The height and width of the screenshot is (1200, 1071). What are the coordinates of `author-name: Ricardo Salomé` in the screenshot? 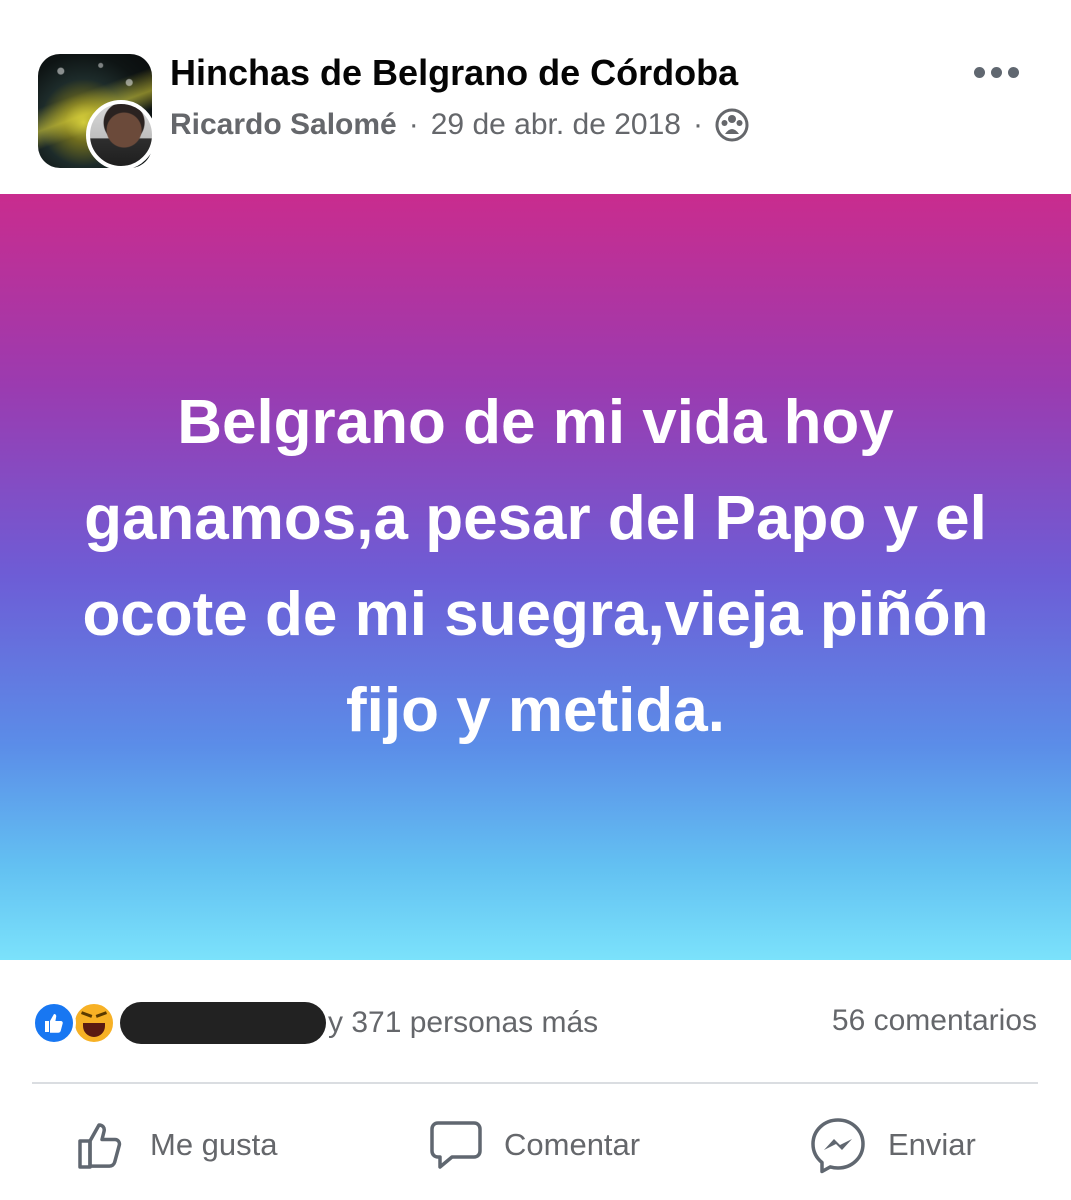 It's located at (283, 125).